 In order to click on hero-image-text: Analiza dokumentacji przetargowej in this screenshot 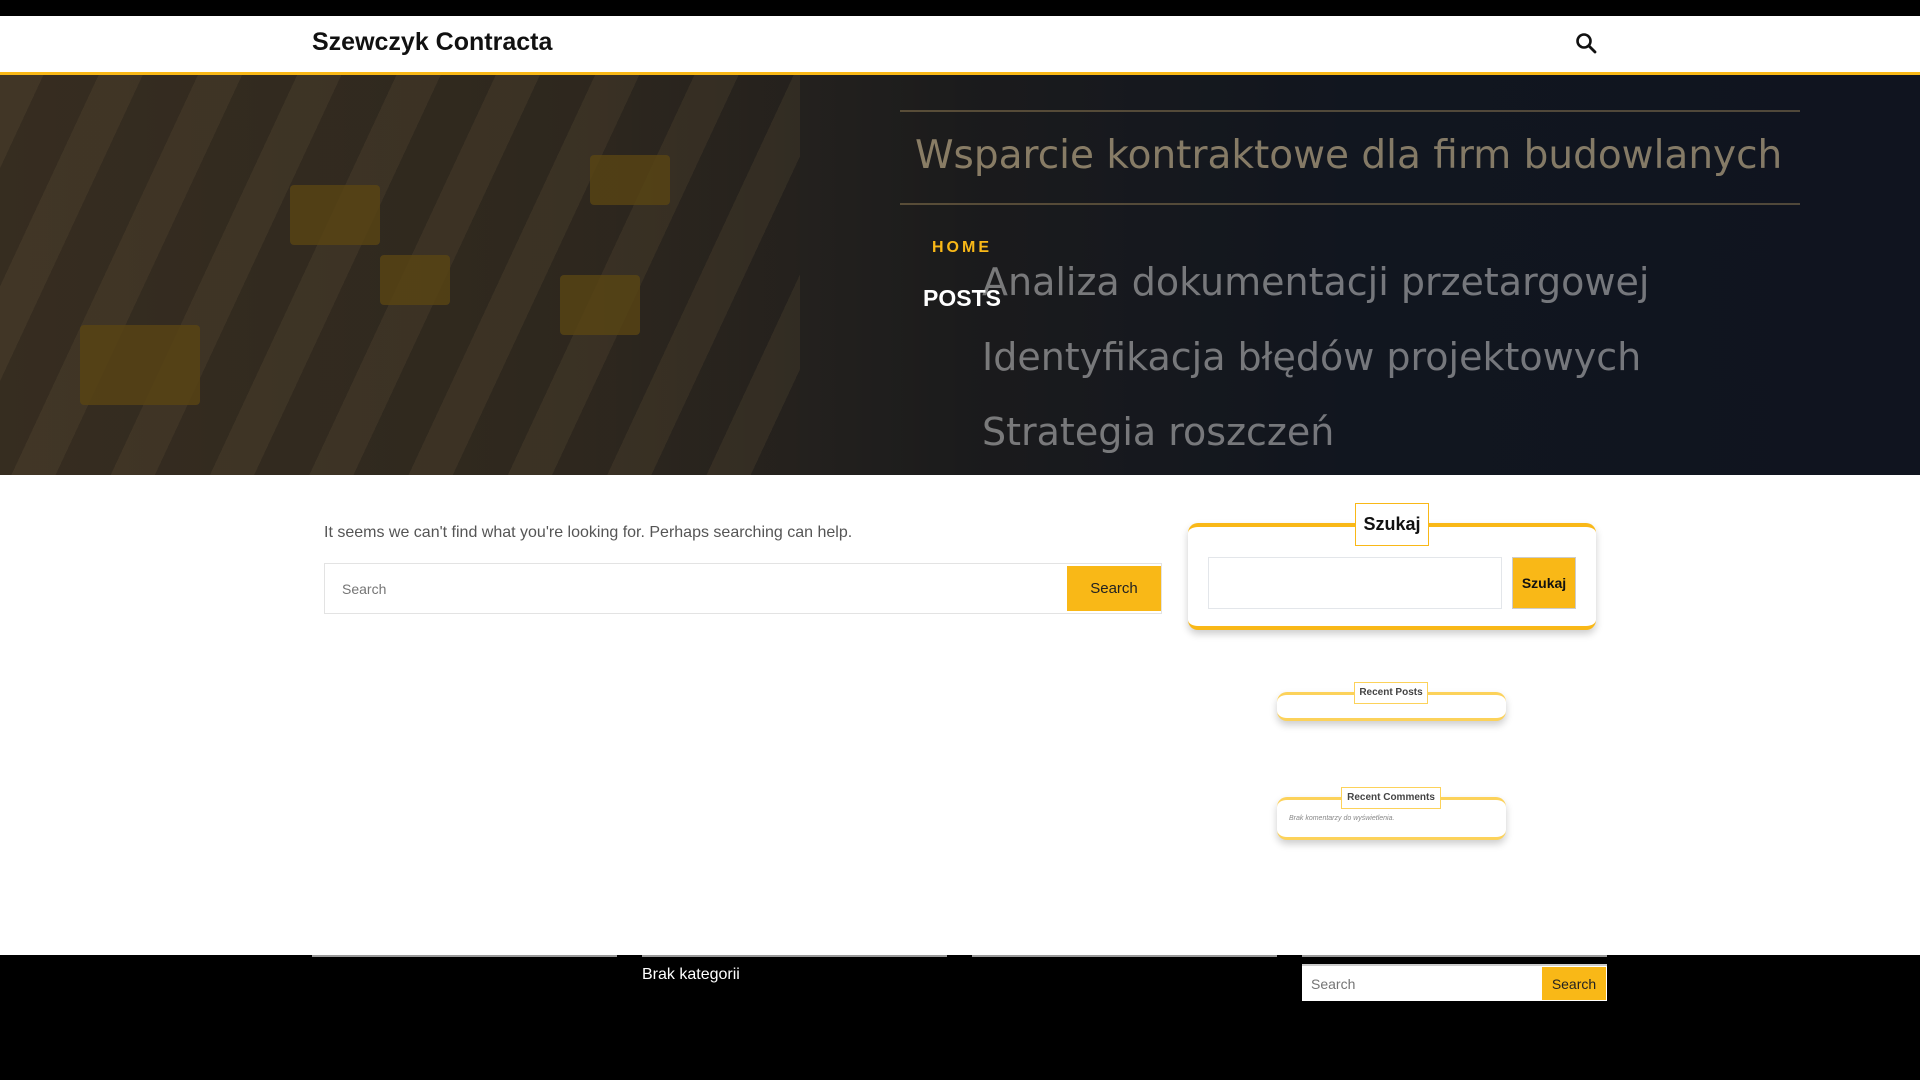, I will do `click(1316, 282)`.